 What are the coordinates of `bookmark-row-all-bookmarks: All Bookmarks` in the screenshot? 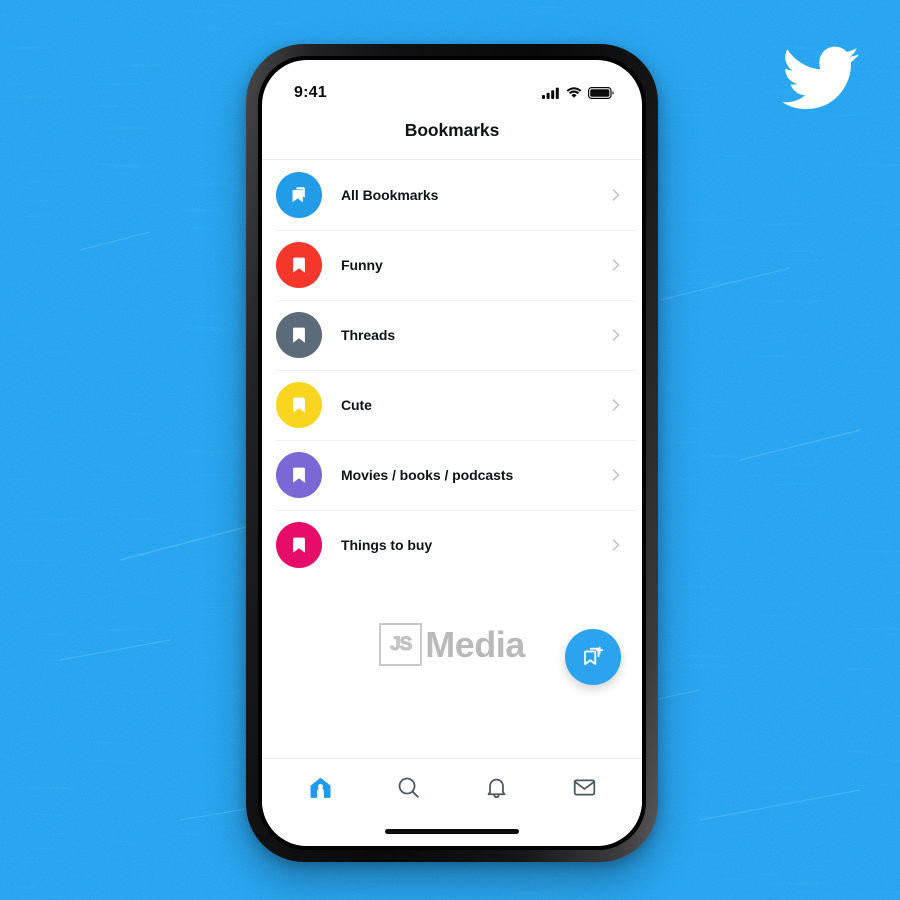 It's located at (452, 195).